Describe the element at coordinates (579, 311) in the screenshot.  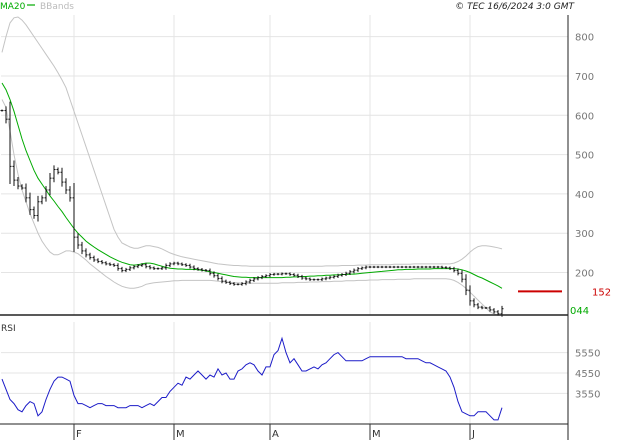
I see `min-value-label: 044` at that location.